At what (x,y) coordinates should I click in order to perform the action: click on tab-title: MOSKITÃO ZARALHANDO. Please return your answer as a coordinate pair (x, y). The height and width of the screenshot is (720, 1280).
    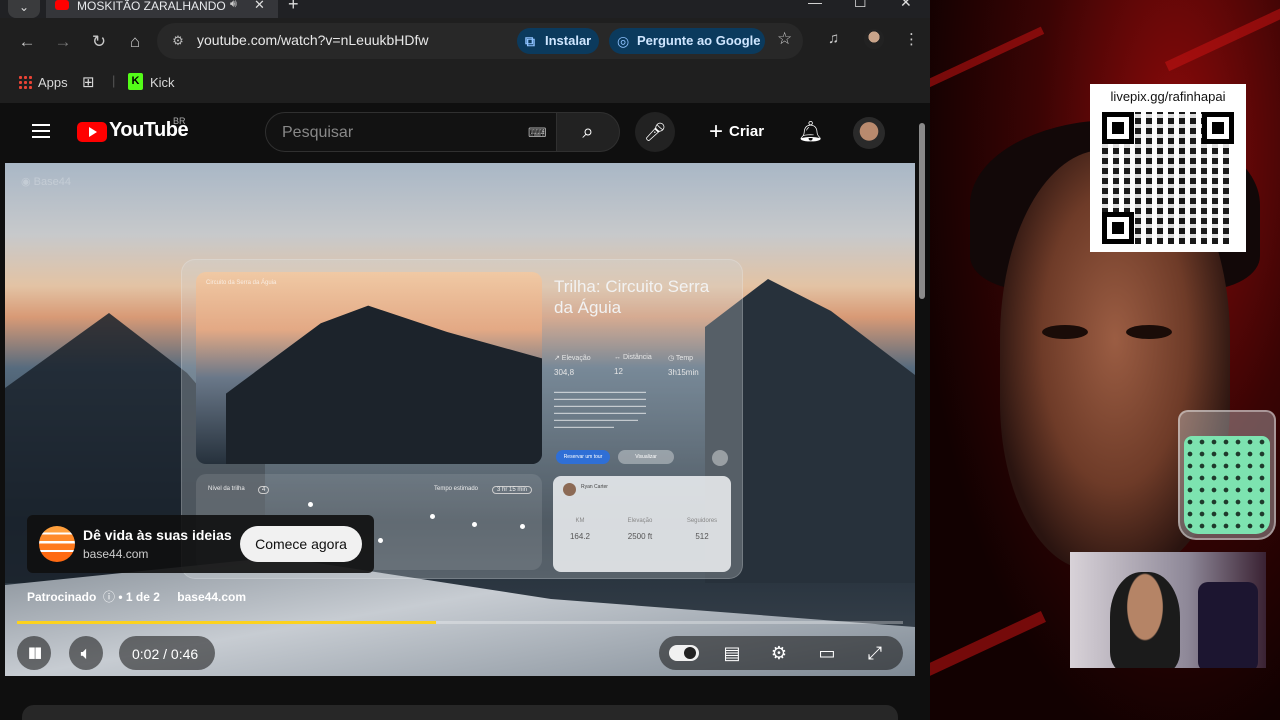
    Looking at the image, I should click on (151, 6).